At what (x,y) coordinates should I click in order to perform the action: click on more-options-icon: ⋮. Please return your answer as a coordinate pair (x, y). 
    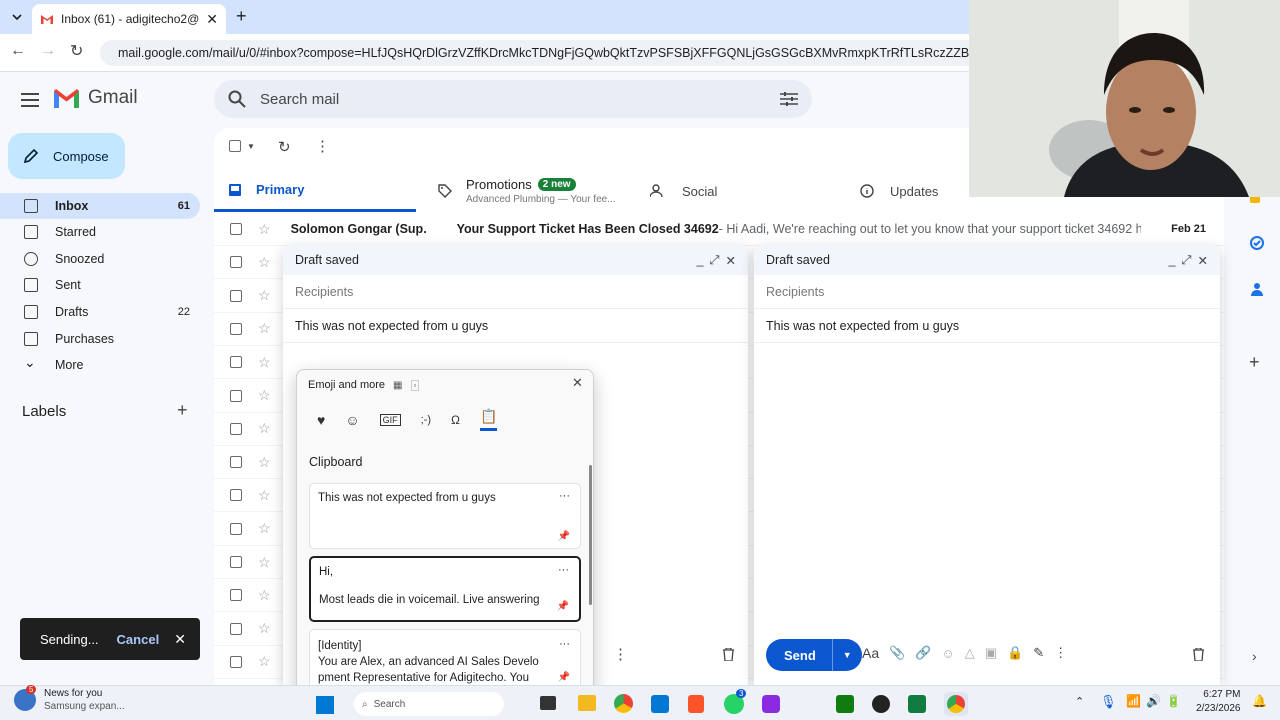
    Looking at the image, I should click on (620, 654).